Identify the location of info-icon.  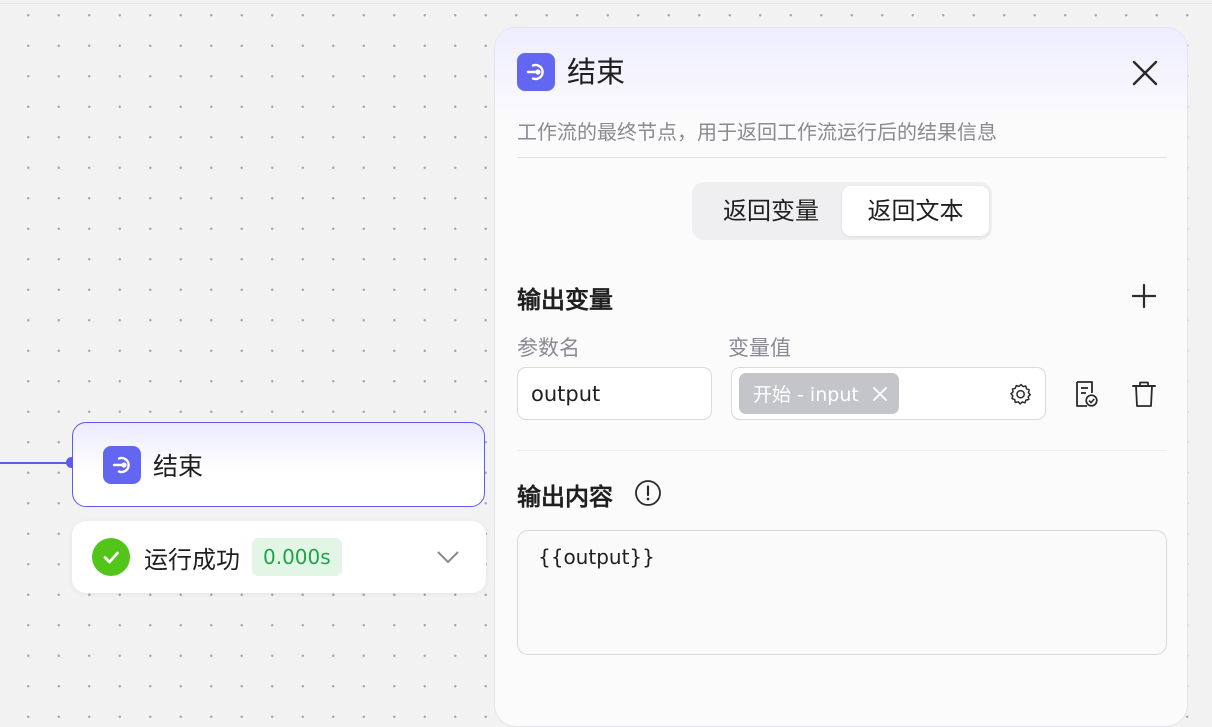
(648, 493).